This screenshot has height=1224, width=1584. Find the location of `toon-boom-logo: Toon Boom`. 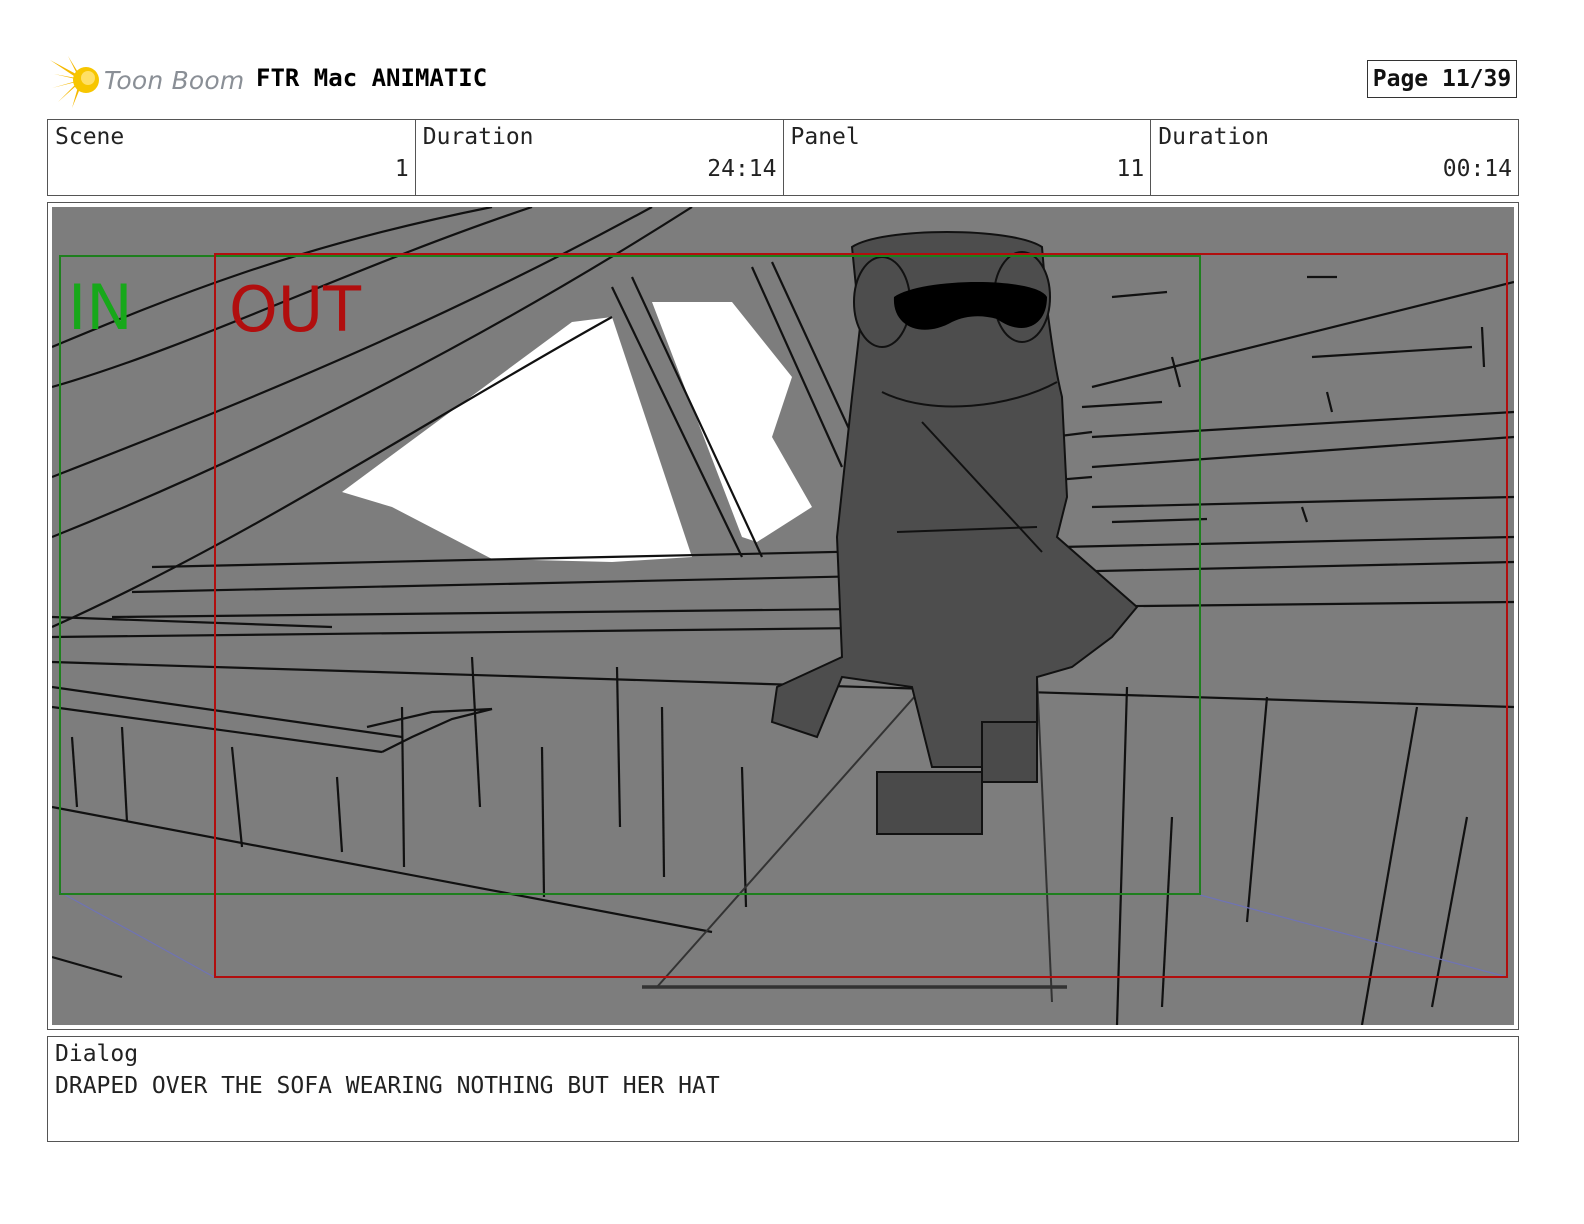

toon-boom-logo: Toon Boom is located at coordinates (147, 80).